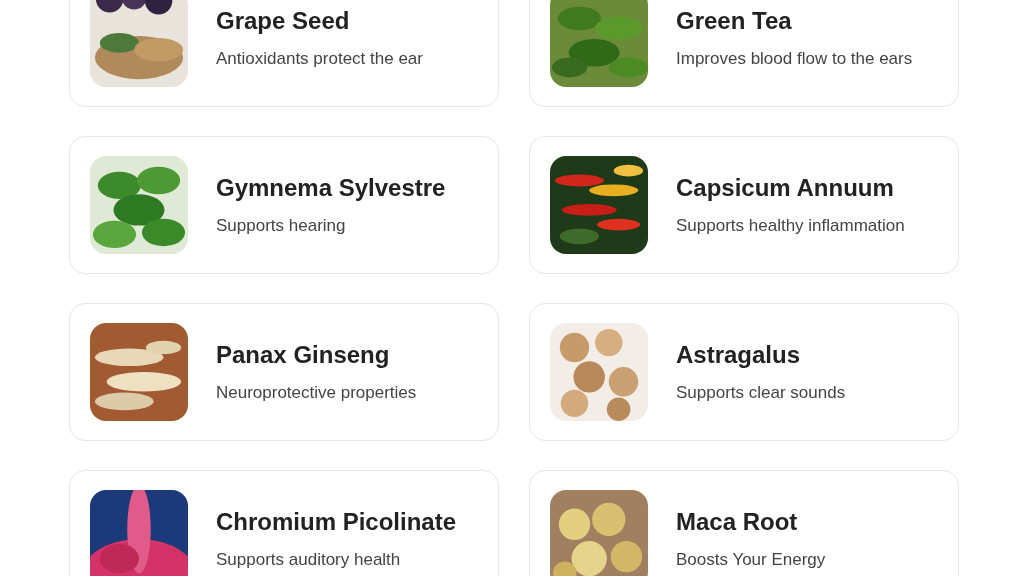 This screenshot has height=576, width=1024. Describe the element at coordinates (794, 59) in the screenshot. I see `ingredient-description: Improves blood flow to the ears` at that location.